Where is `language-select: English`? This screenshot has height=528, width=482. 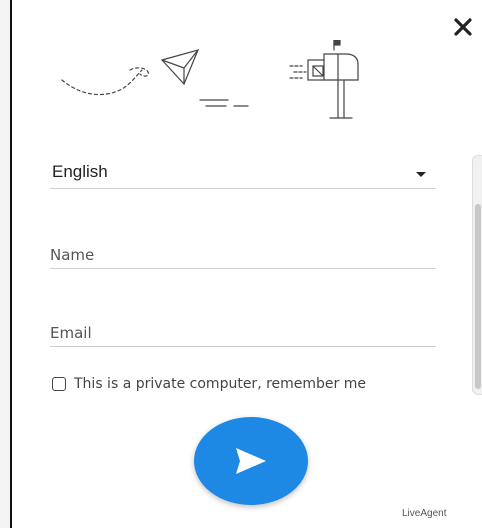 language-select: English is located at coordinates (243, 174).